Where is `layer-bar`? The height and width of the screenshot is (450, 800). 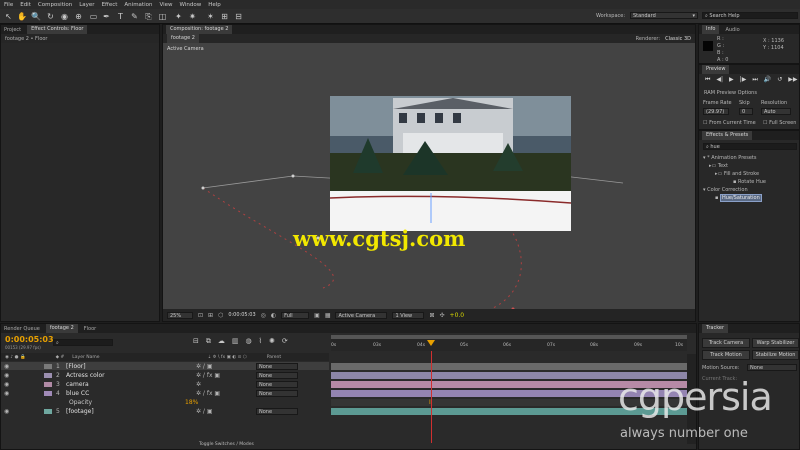
layer-bar is located at coordinates (509, 366).